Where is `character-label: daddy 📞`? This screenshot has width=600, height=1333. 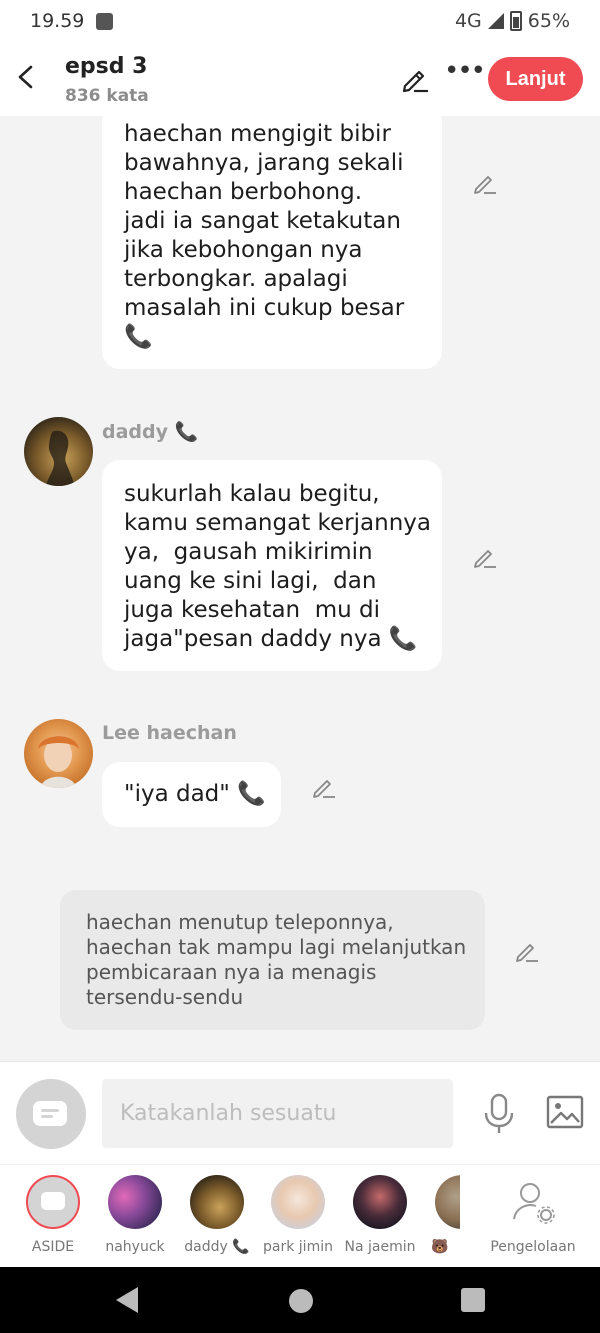 character-label: daddy 📞 is located at coordinates (217, 1247).